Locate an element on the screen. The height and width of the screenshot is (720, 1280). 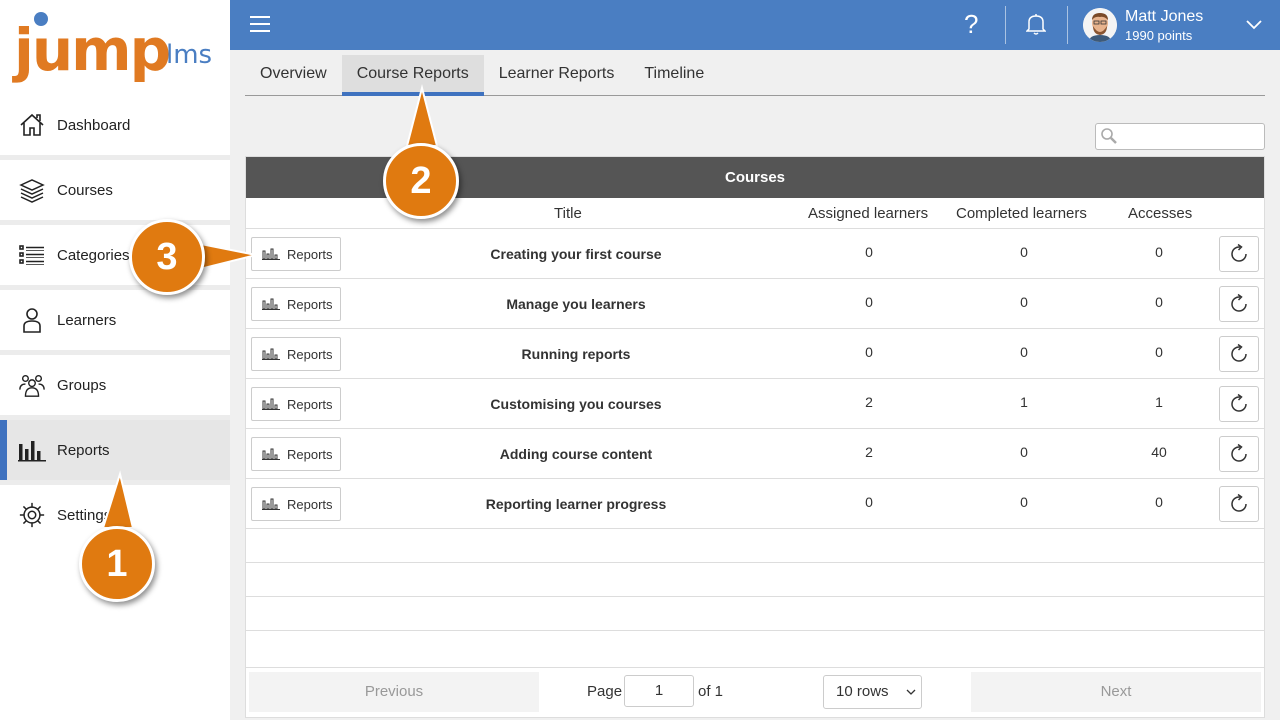
sidebar-item-label: Categories is located at coordinates (93, 255).